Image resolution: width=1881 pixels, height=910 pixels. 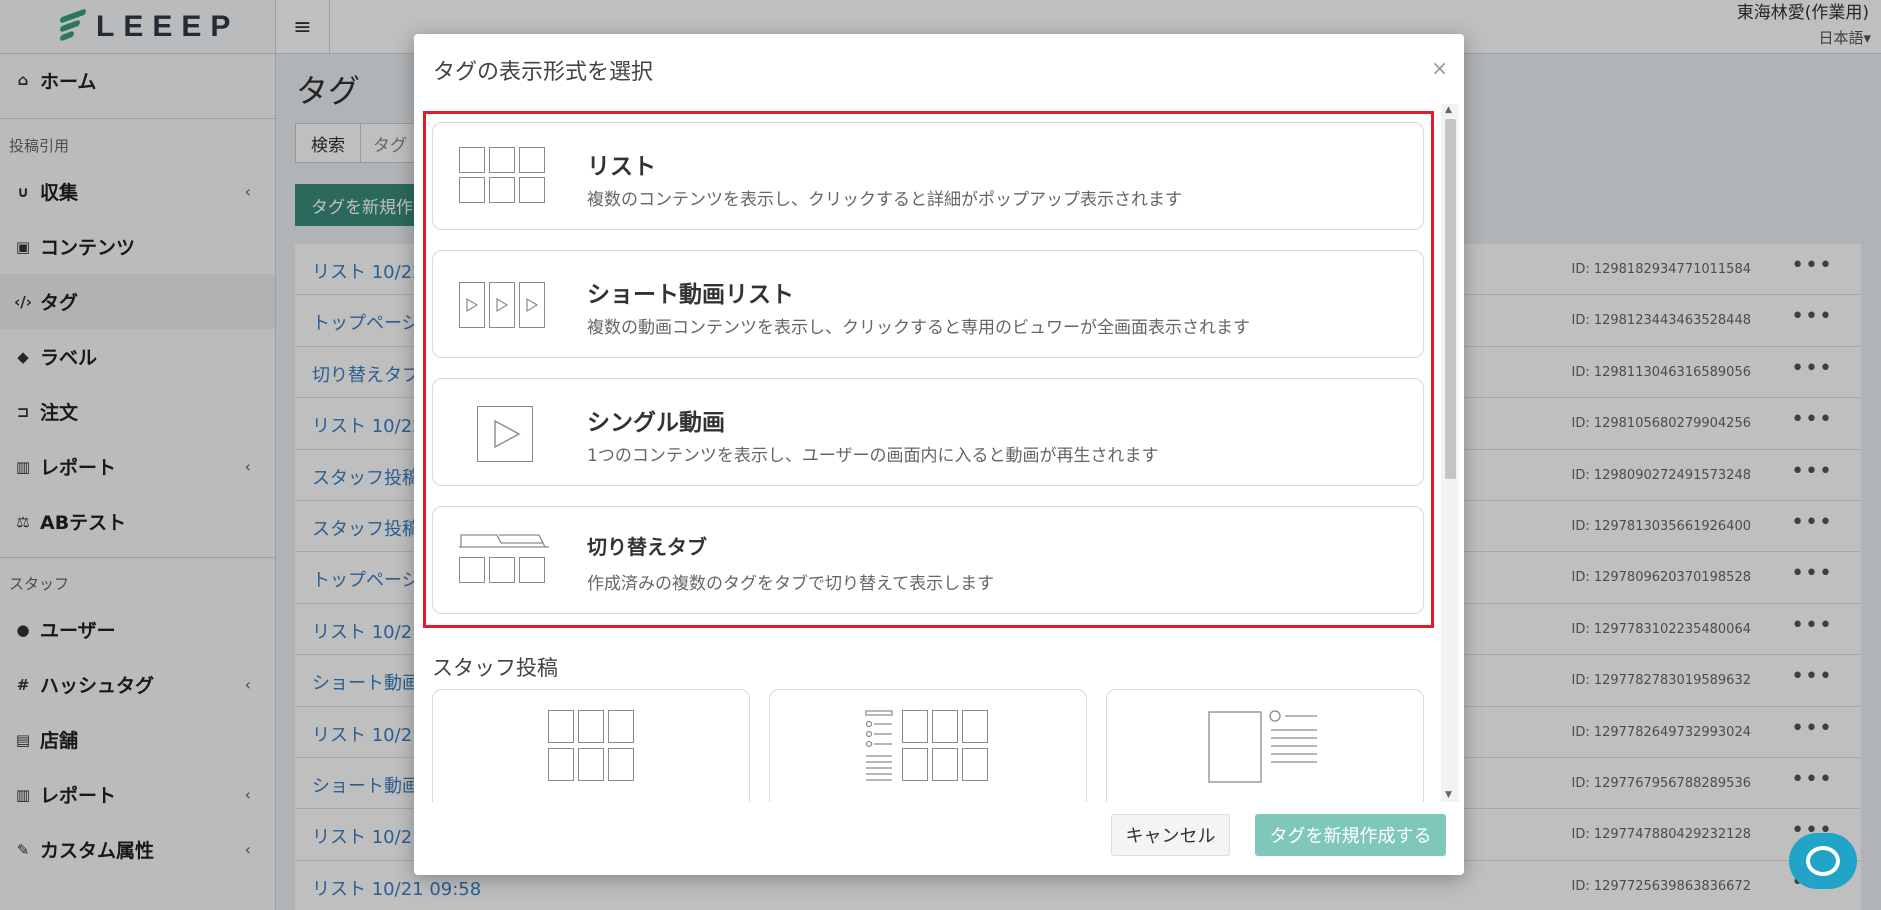 What do you see at coordinates (928, 176) in the screenshot?
I see `option-list: リスト 複数のコンテンツを表示し、クリックすると詳細がポップアップ表示されます` at bounding box center [928, 176].